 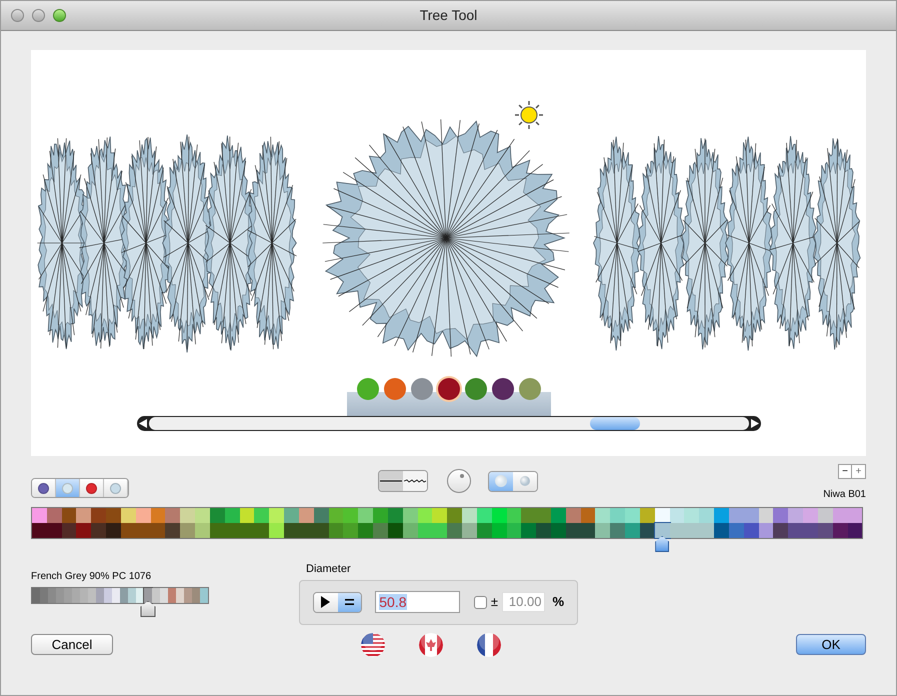 What do you see at coordinates (392, 602) in the screenshot?
I see `diameter-value: 50.8` at bounding box center [392, 602].